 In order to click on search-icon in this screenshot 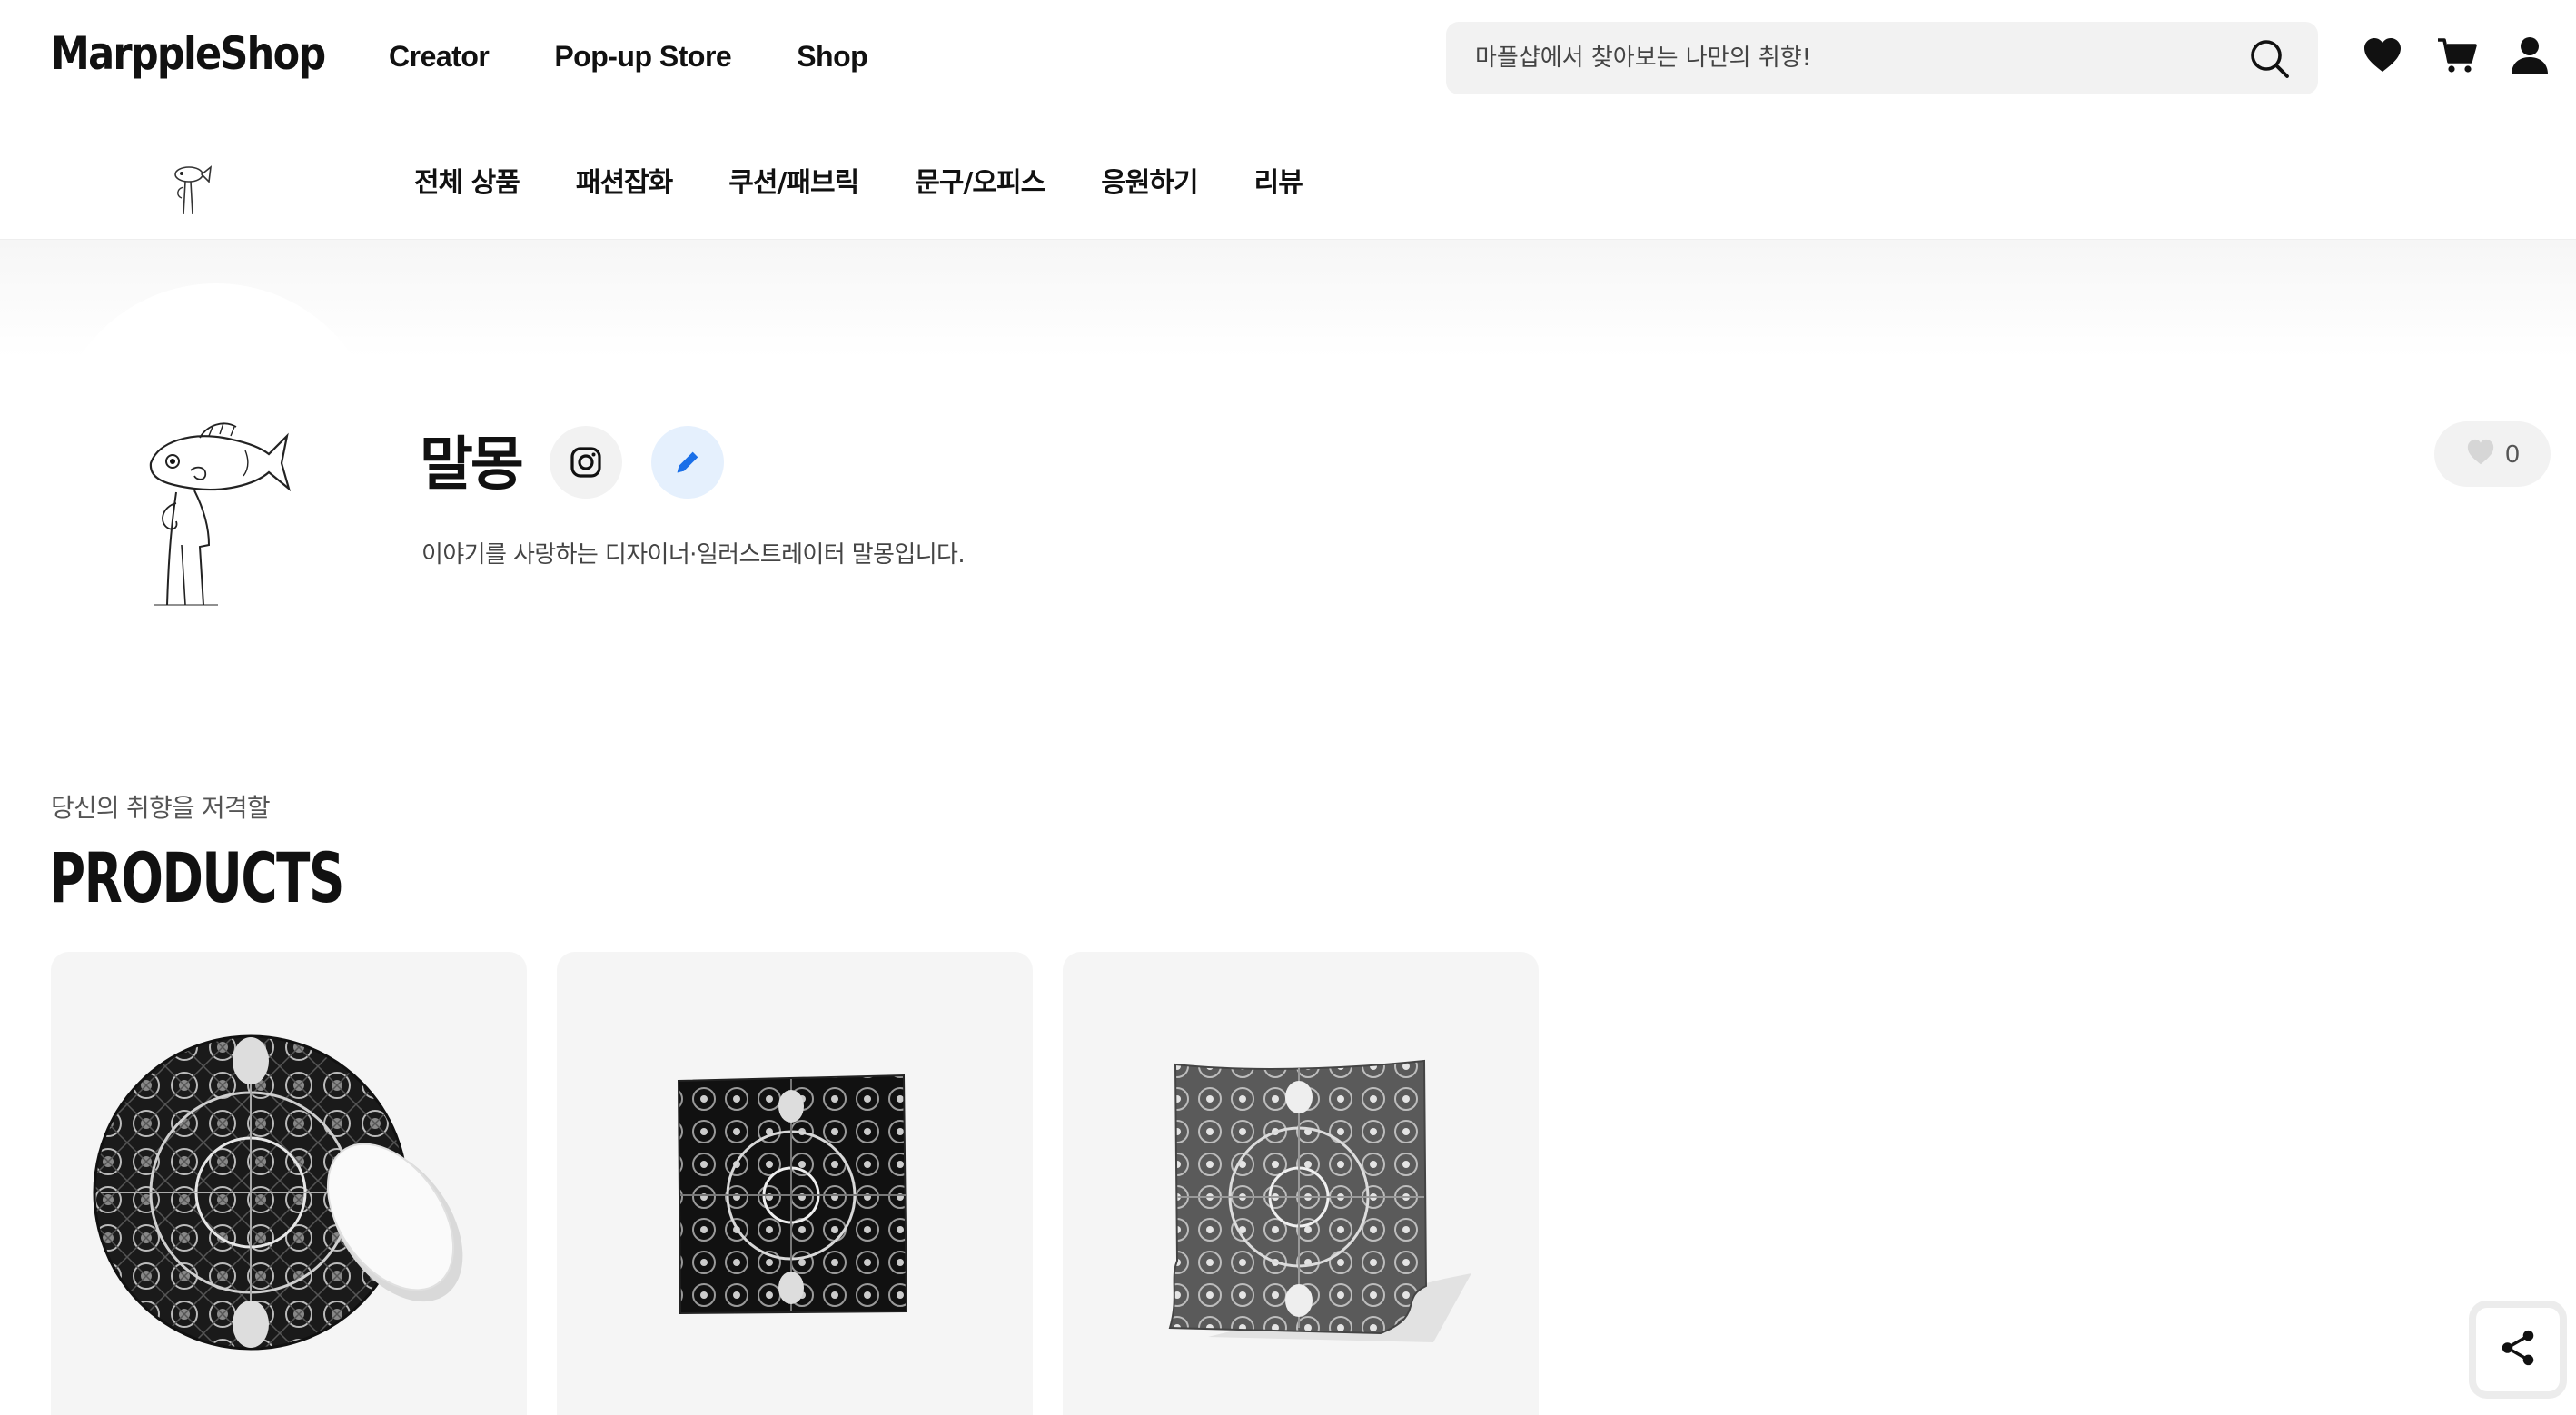, I will do `click(2270, 59)`.